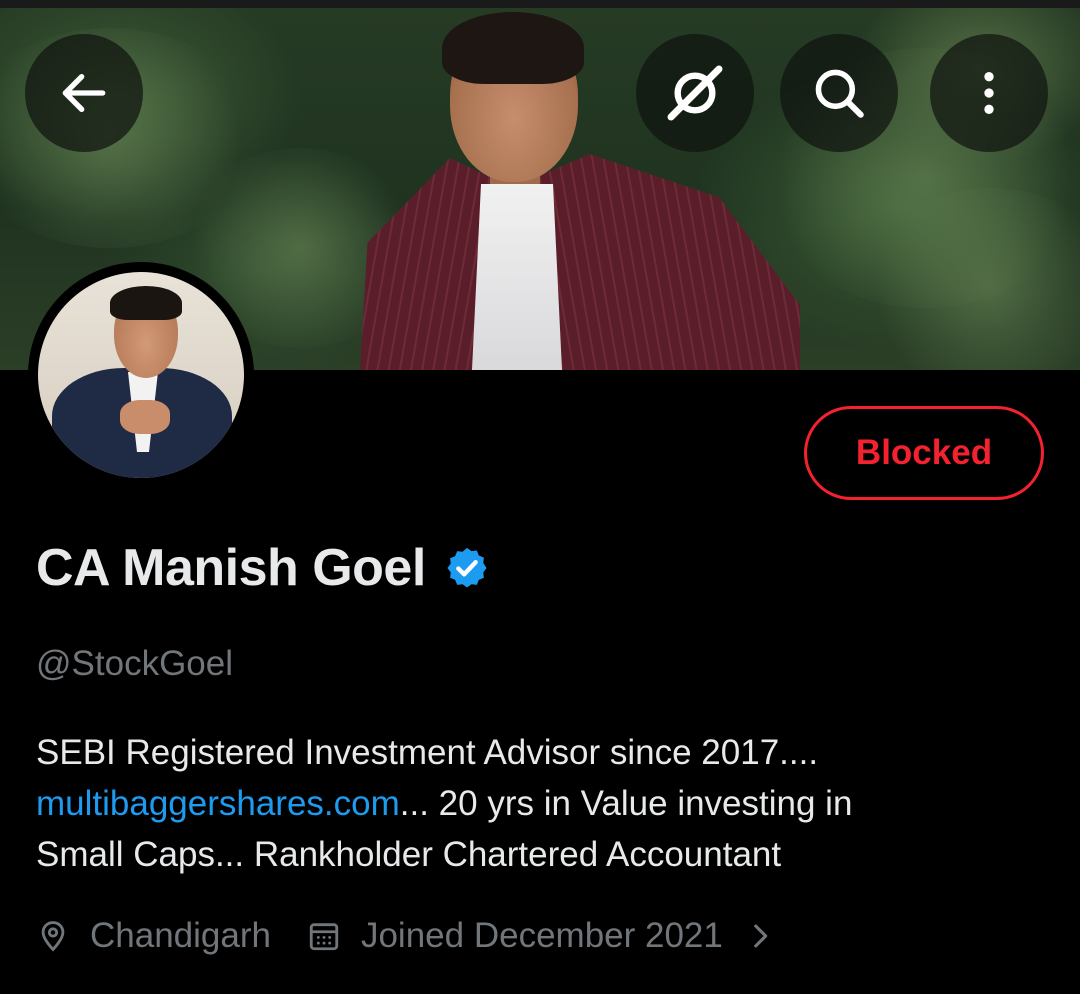 The width and height of the screenshot is (1080, 994). What do you see at coordinates (134, 663) in the screenshot?
I see `username-handle: @StockGoel` at bounding box center [134, 663].